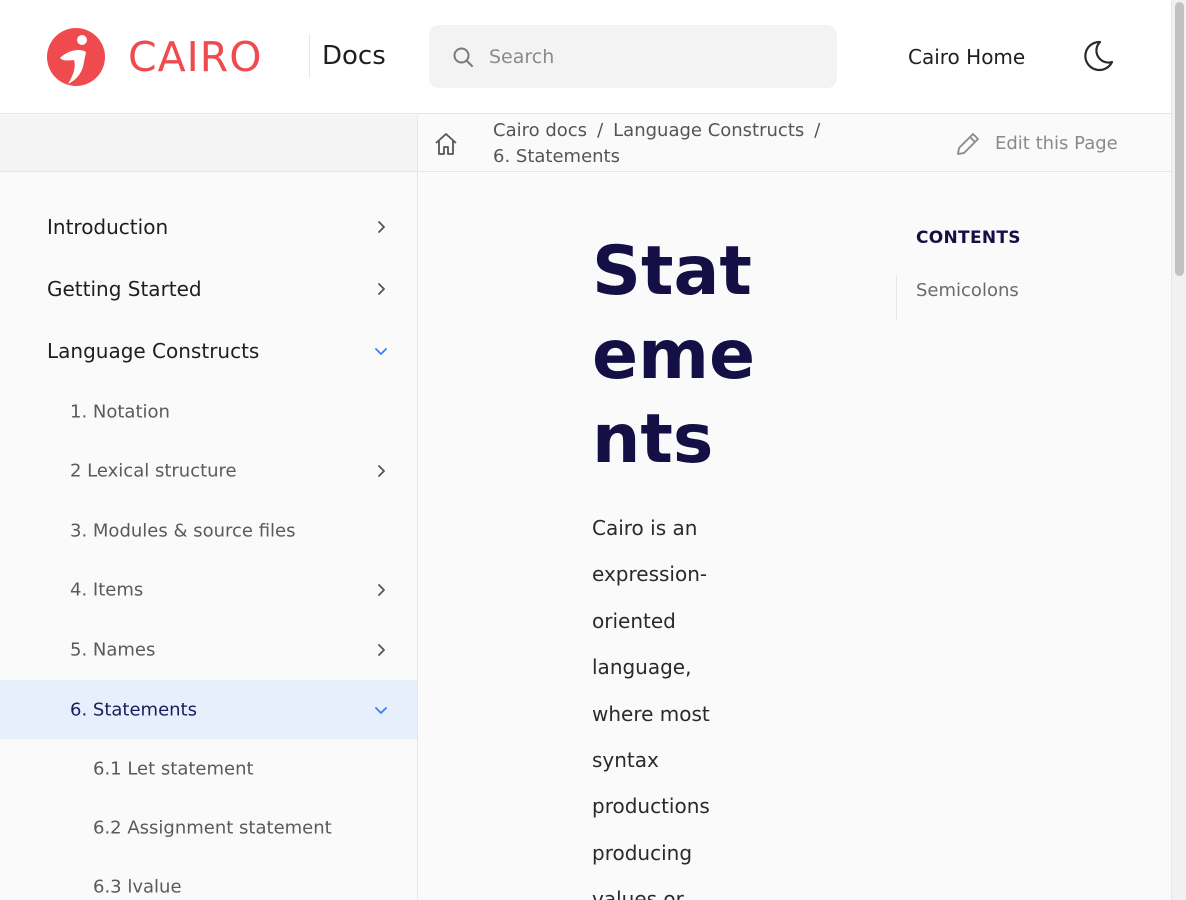  Describe the element at coordinates (208, 879) in the screenshot. I see `sidebar-item-lvalue: 6.3 lvalue` at that location.